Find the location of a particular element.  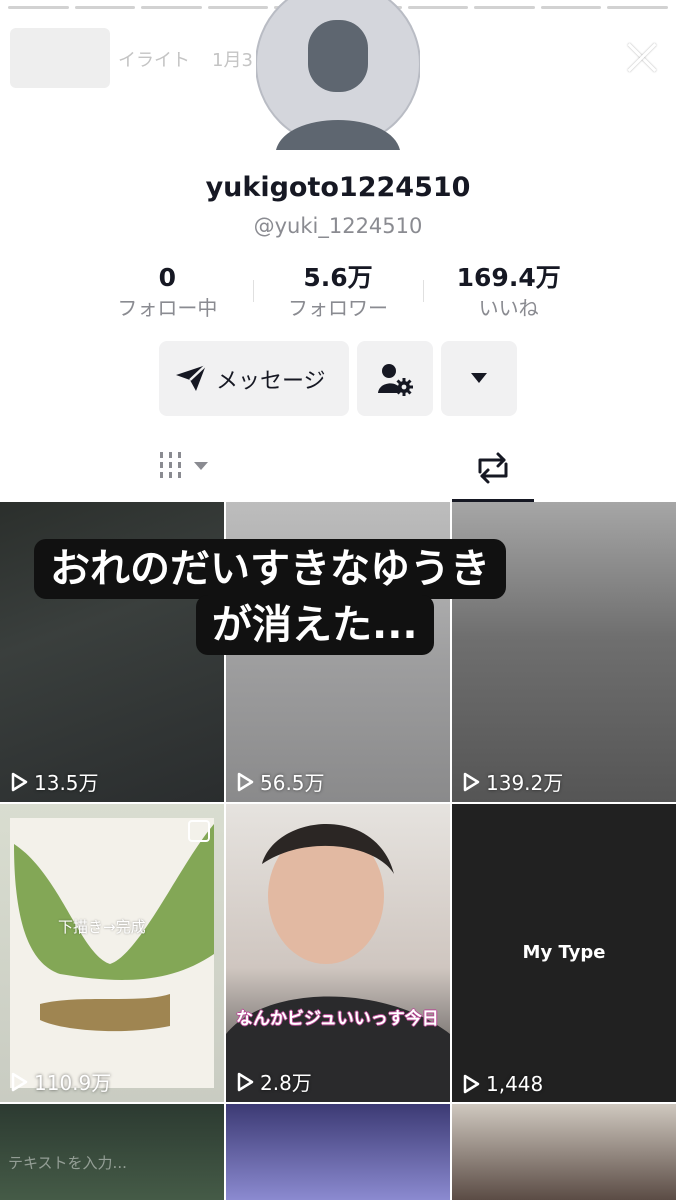

multi-image-icon is located at coordinates (199, 831).